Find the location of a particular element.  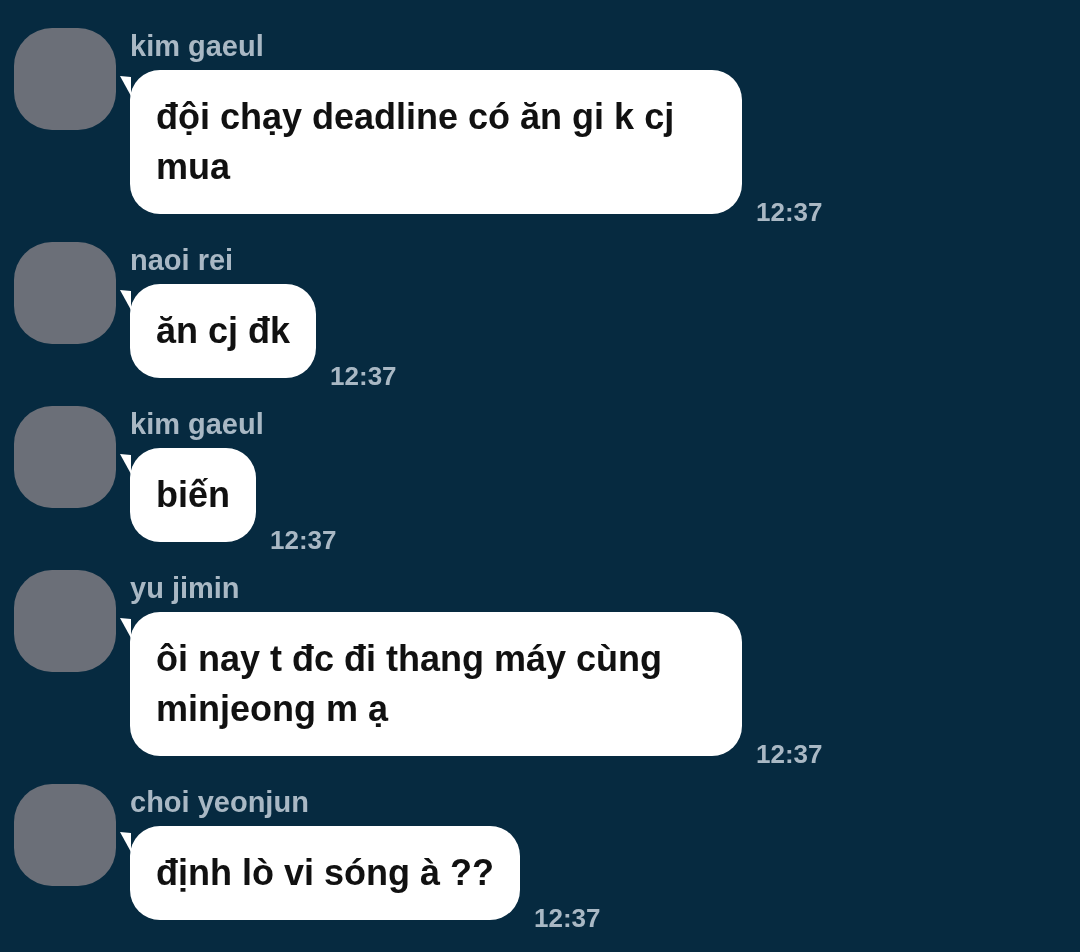

sender-name: choi yeonjun is located at coordinates (220, 802).